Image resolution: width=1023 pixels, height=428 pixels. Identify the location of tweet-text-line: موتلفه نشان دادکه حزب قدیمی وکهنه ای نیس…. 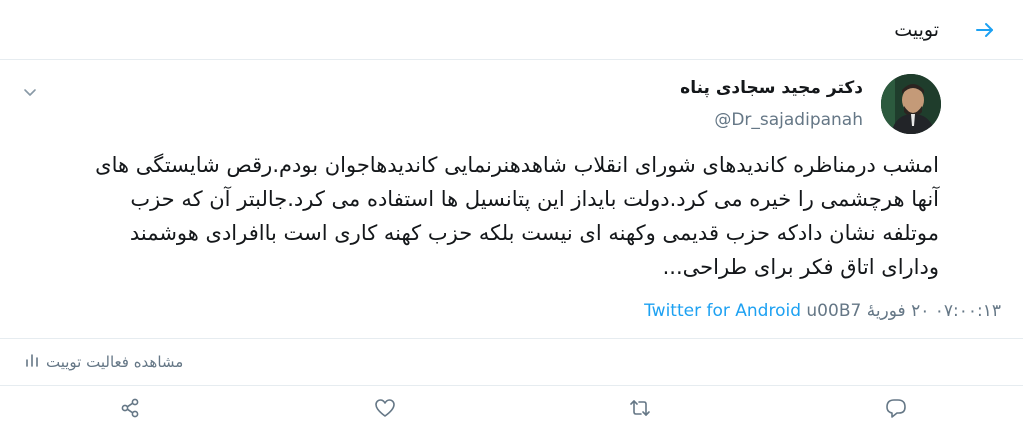
(534, 233).